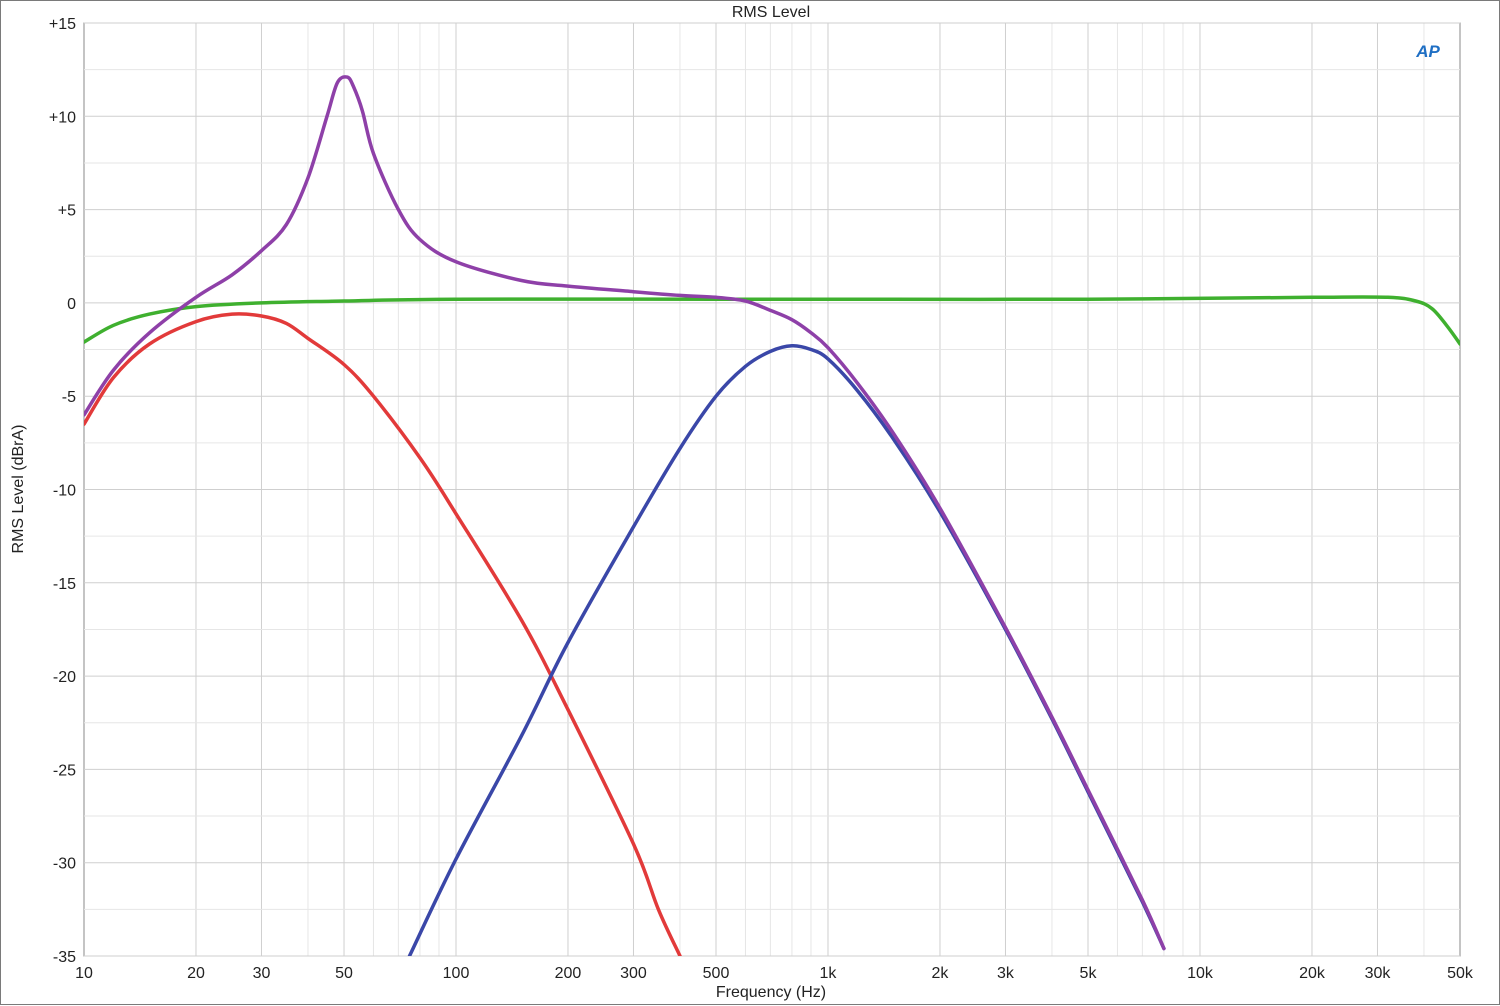 Image resolution: width=1500 pixels, height=1006 pixels. What do you see at coordinates (64, 770) in the screenshot?
I see `y-tick-label: -25` at bounding box center [64, 770].